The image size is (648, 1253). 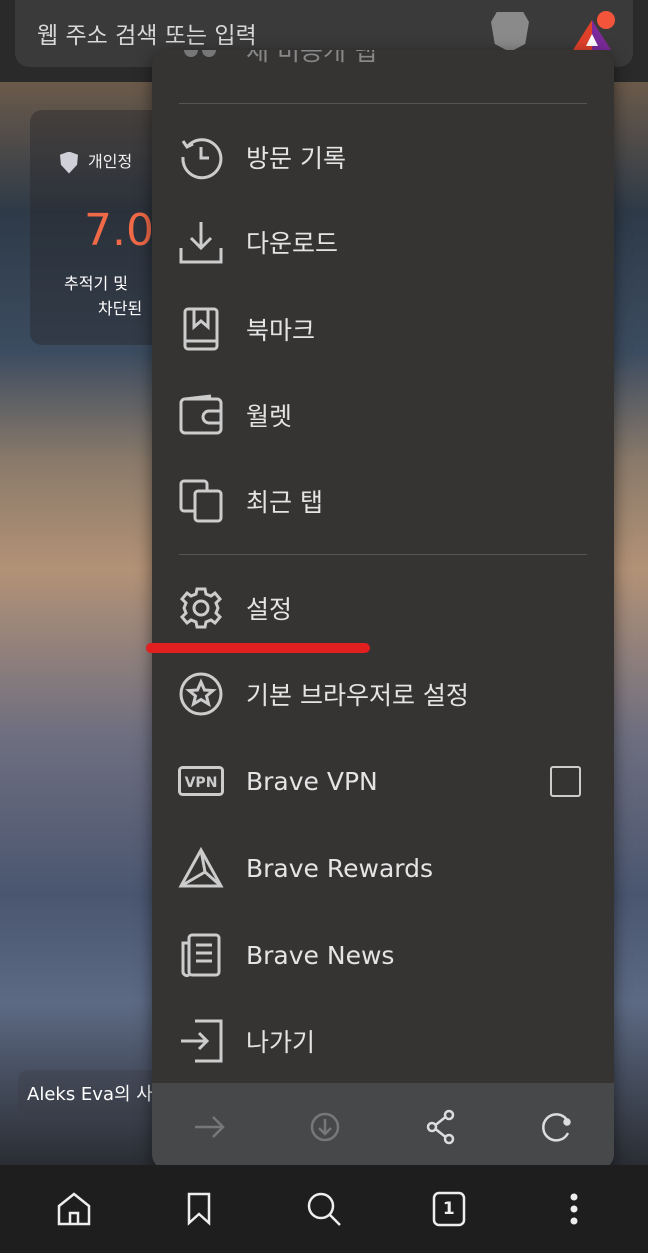 What do you see at coordinates (284, 502) in the screenshot?
I see `menu-label: 최근 탭` at bounding box center [284, 502].